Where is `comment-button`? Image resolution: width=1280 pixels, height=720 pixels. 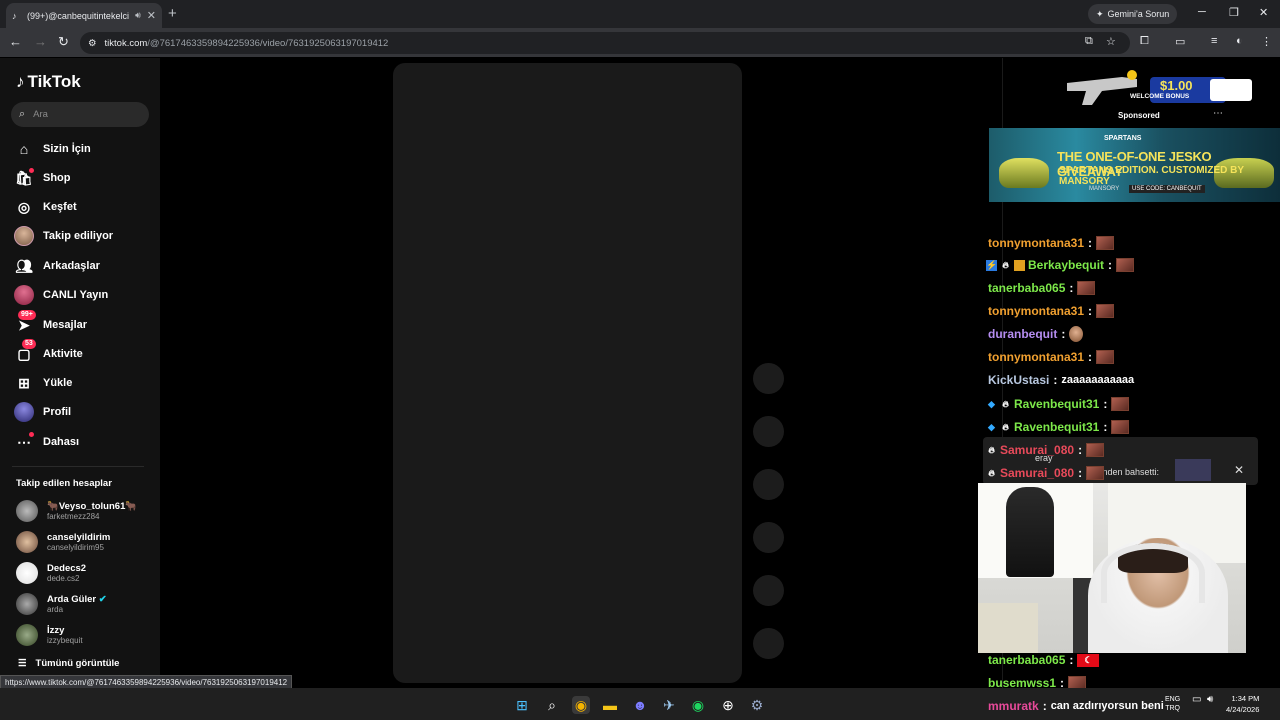 comment-button is located at coordinates (768, 431).